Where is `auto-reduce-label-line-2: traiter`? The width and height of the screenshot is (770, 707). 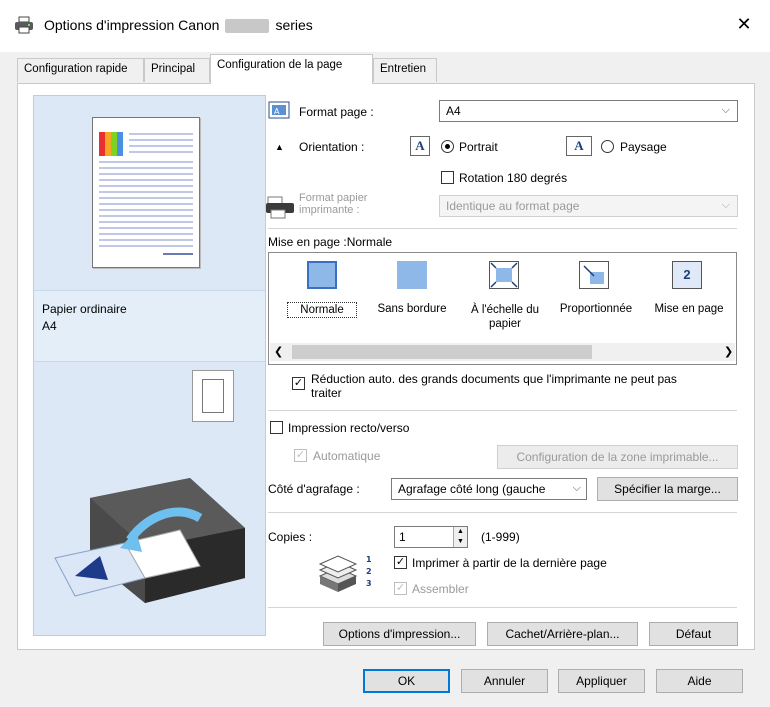 auto-reduce-label-line-2: traiter is located at coordinates (326, 393).